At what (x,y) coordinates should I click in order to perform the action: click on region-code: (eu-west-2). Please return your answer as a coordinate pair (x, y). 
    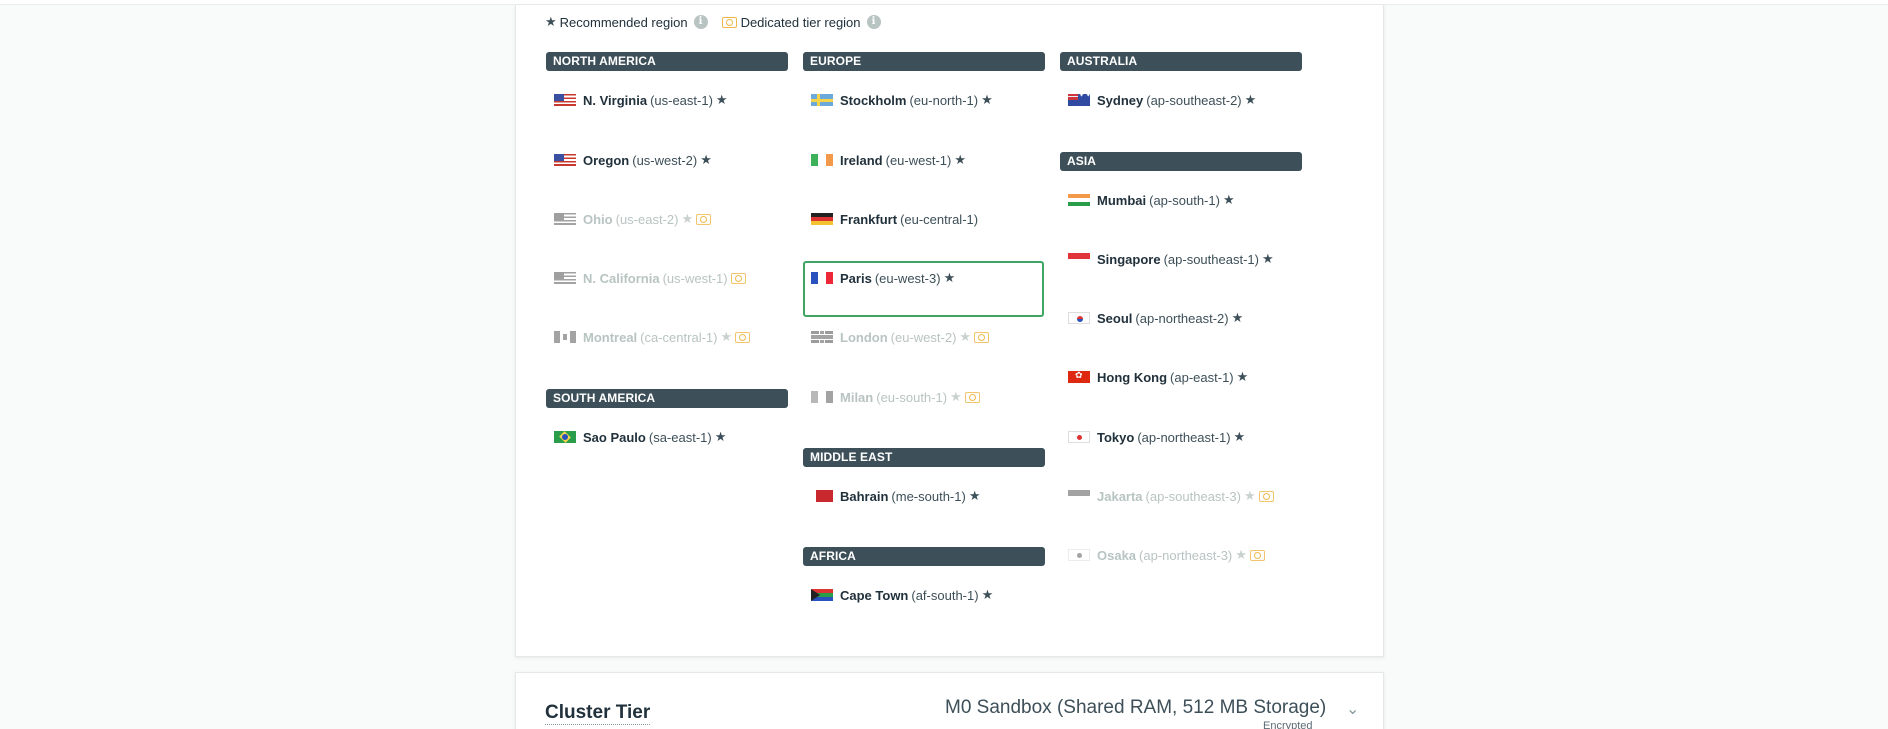
    Looking at the image, I should click on (923, 337).